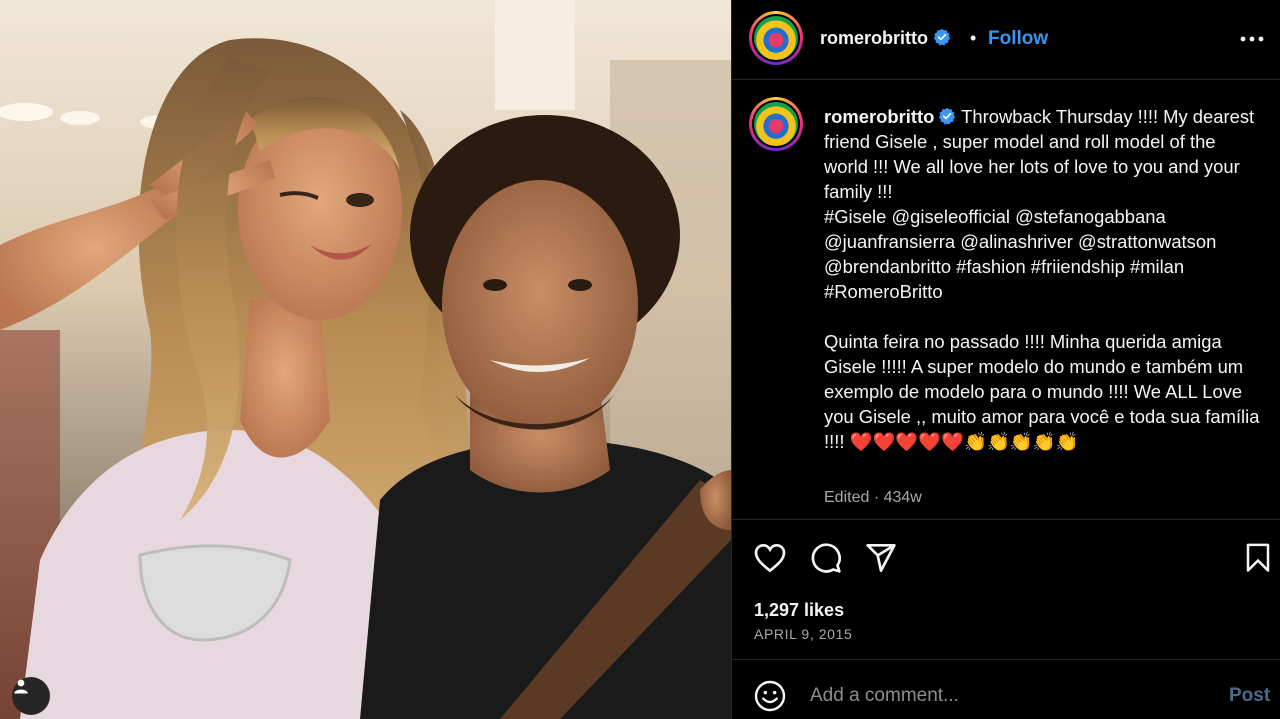 This screenshot has width=1280, height=719. What do you see at coordinates (803, 634) in the screenshot?
I see `post-date: APRIL 9, 2015` at bounding box center [803, 634].